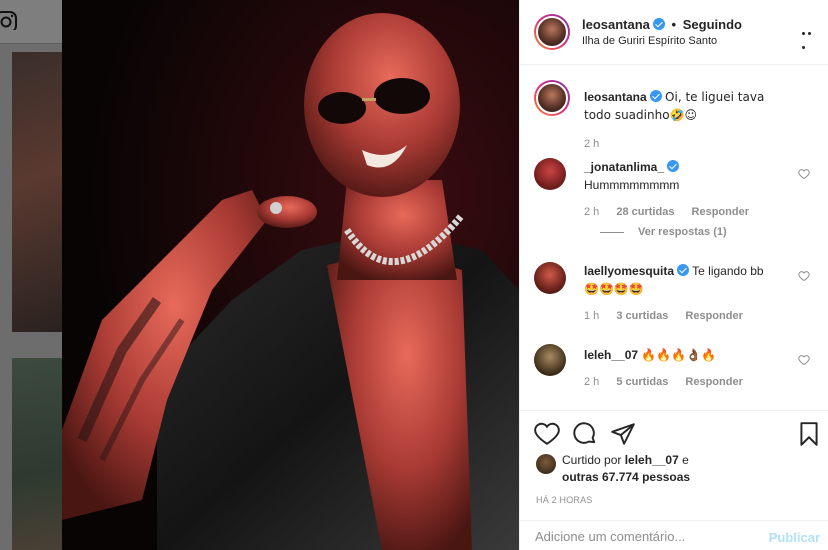 The height and width of the screenshot is (550, 828). Describe the element at coordinates (612, 232) in the screenshot. I see `replies-divider` at that location.